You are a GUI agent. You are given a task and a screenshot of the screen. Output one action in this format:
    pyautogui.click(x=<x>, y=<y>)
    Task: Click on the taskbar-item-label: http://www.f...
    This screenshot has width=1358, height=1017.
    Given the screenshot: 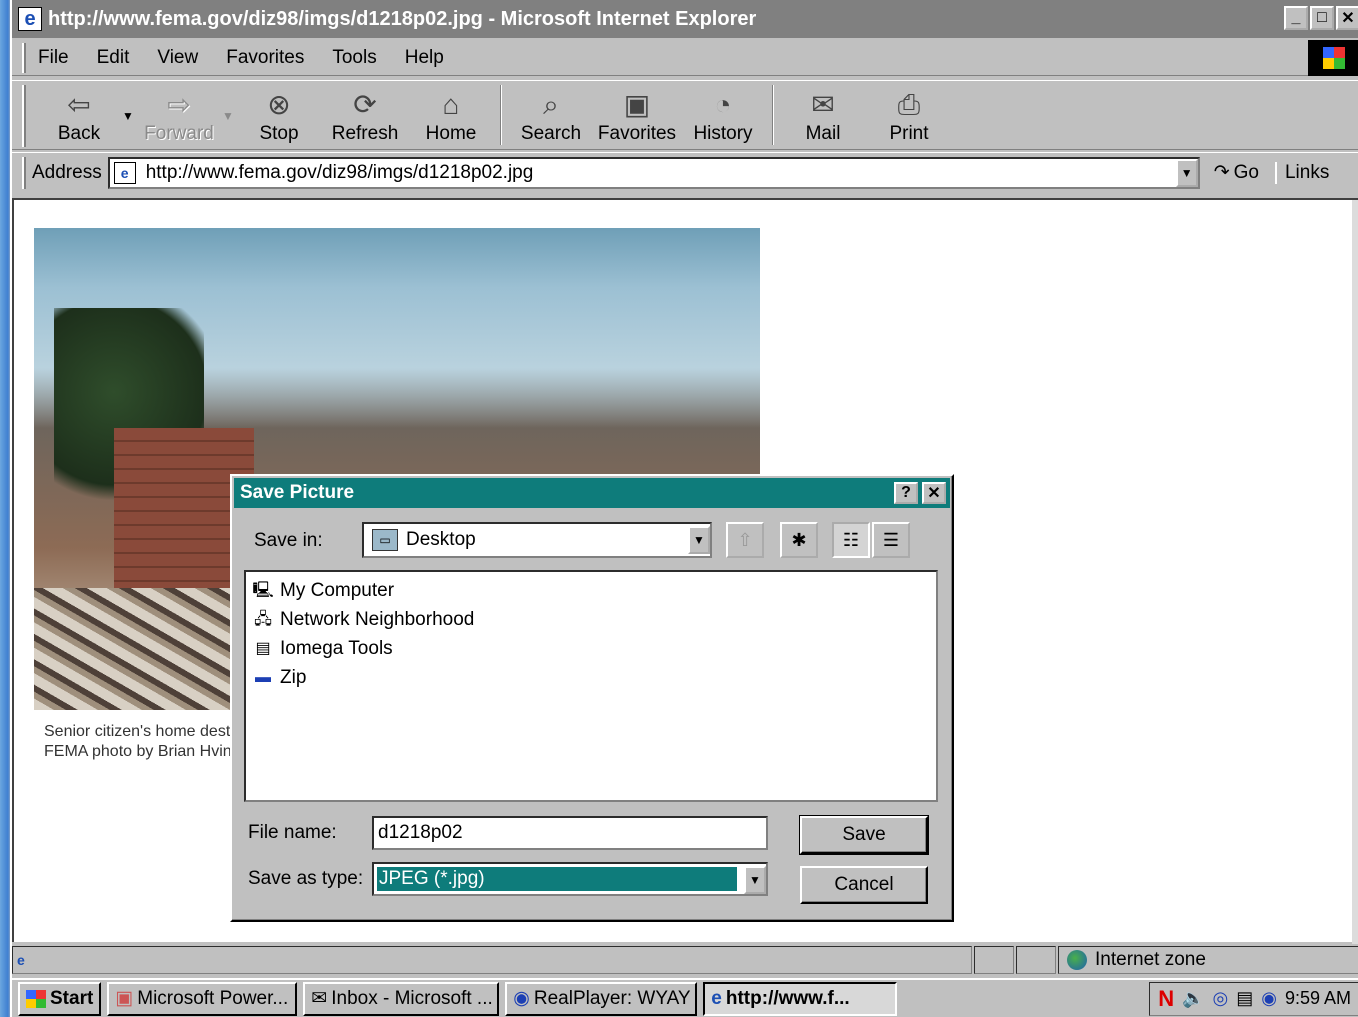 What is the action you would take?
    pyautogui.click(x=787, y=998)
    